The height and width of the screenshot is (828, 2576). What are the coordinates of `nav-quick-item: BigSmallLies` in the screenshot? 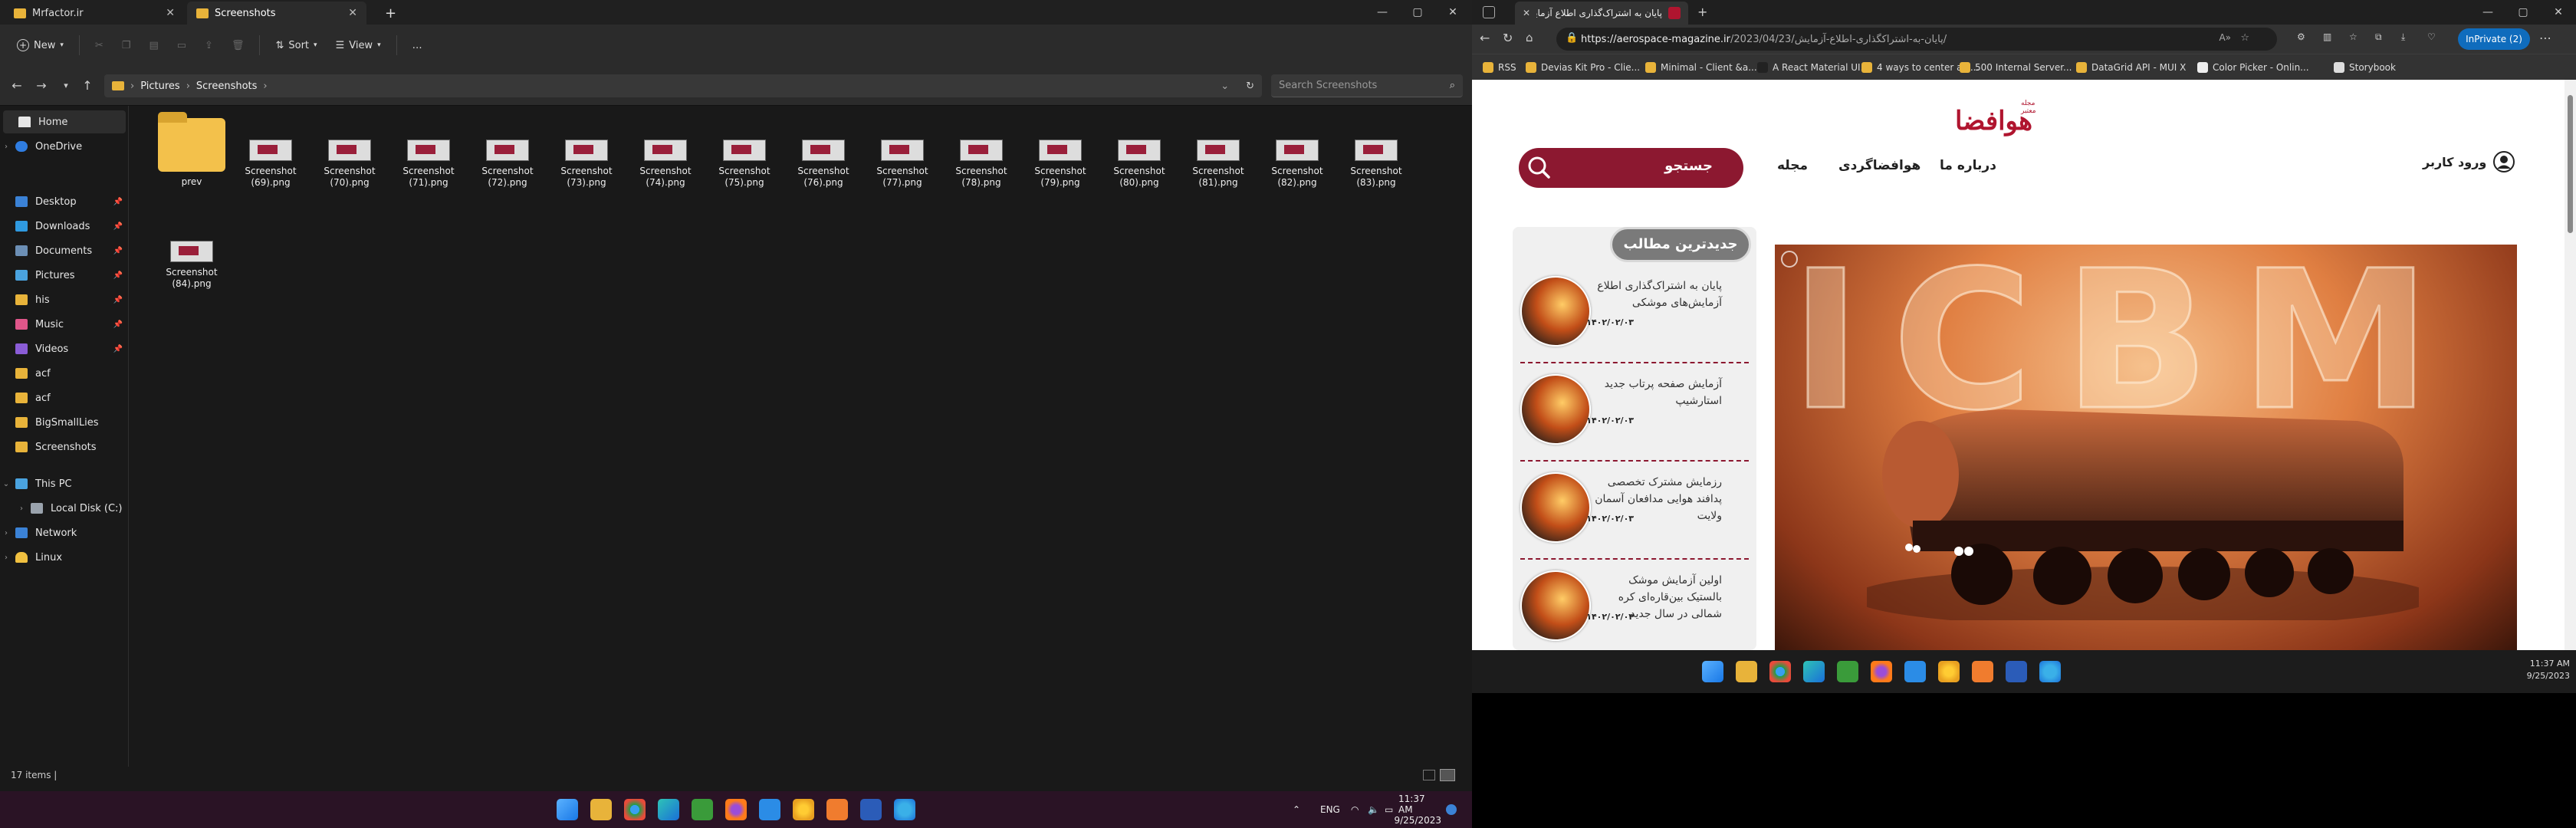 It's located at (65, 422).